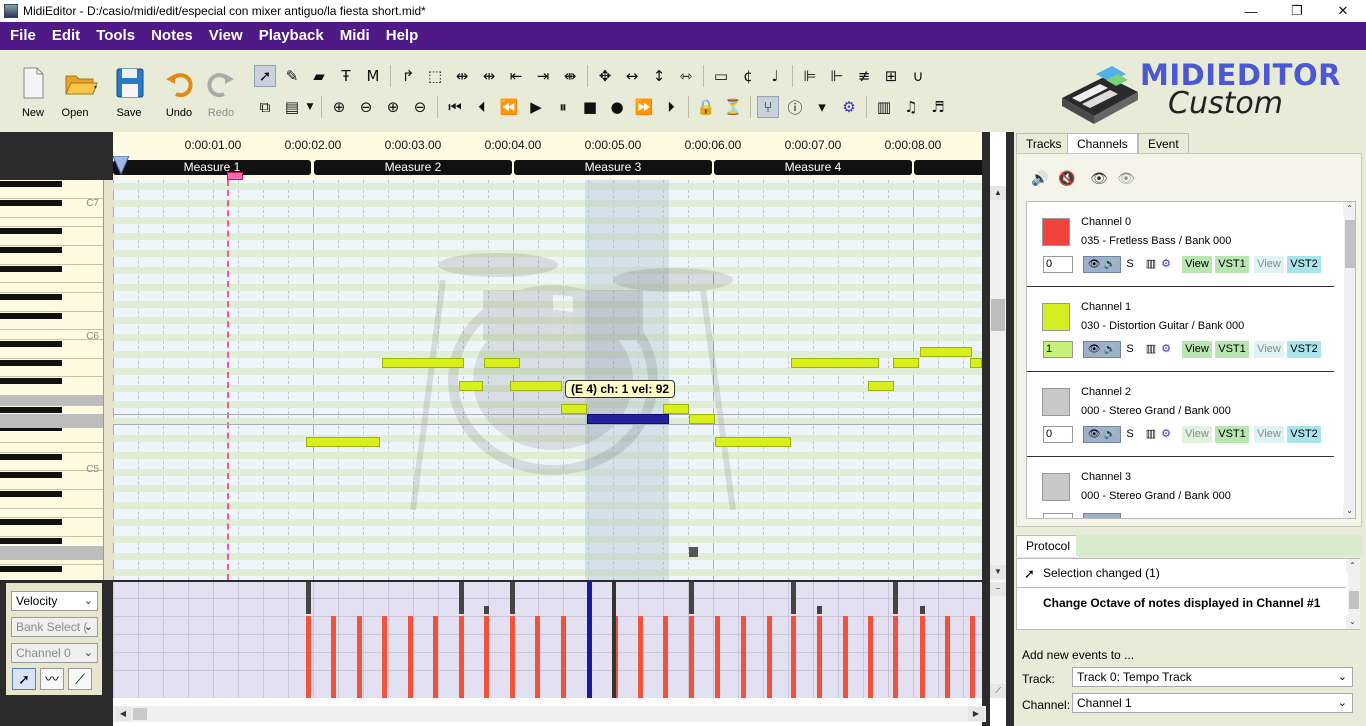 Image resolution: width=1366 pixels, height=726 pixels. I want to click on scroll-up-icon: ▲, so click(998, 193).